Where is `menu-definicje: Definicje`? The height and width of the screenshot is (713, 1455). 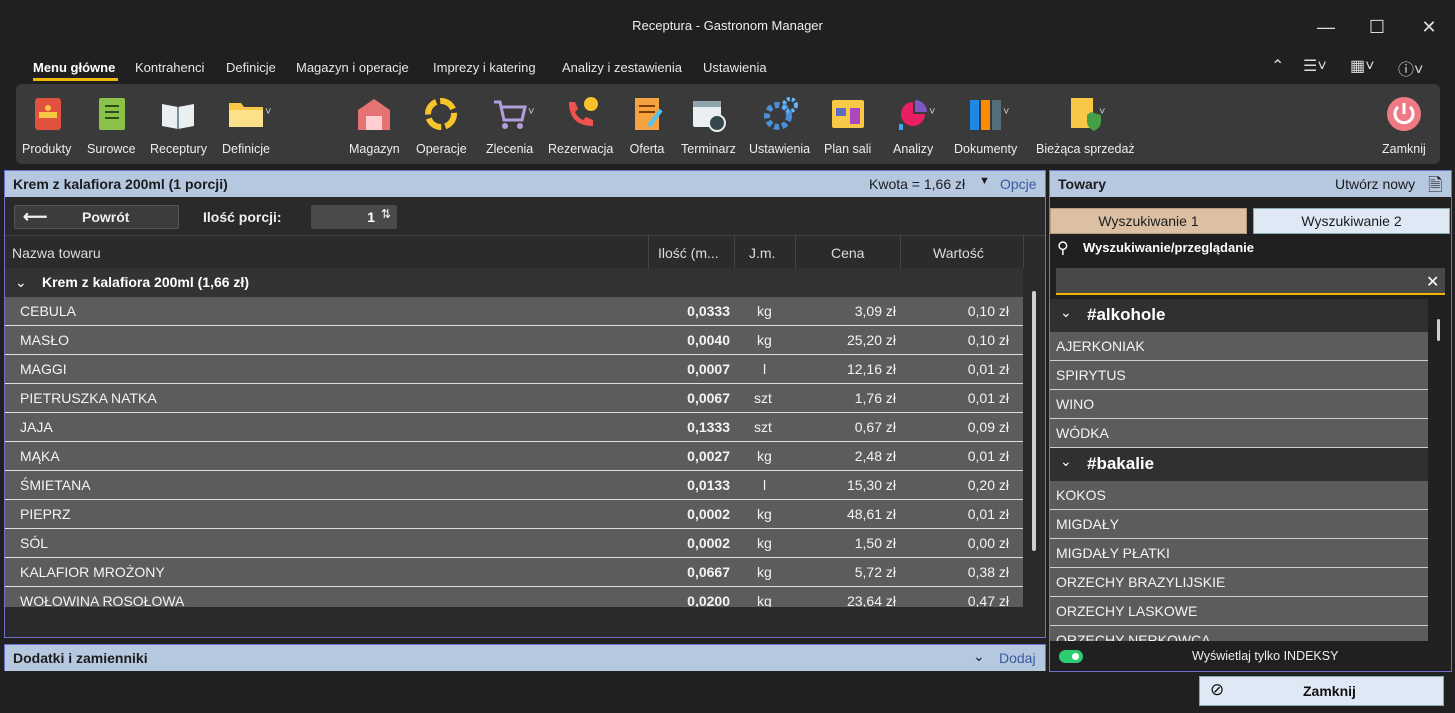
menu-definicje: Definicje is located at coordinates (251, 67).